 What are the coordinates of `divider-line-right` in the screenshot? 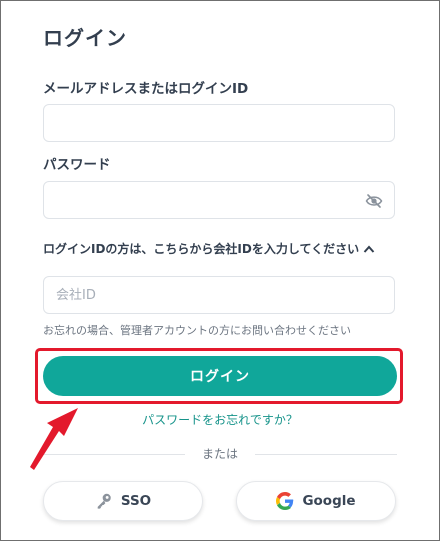 It's located at (326, 454).